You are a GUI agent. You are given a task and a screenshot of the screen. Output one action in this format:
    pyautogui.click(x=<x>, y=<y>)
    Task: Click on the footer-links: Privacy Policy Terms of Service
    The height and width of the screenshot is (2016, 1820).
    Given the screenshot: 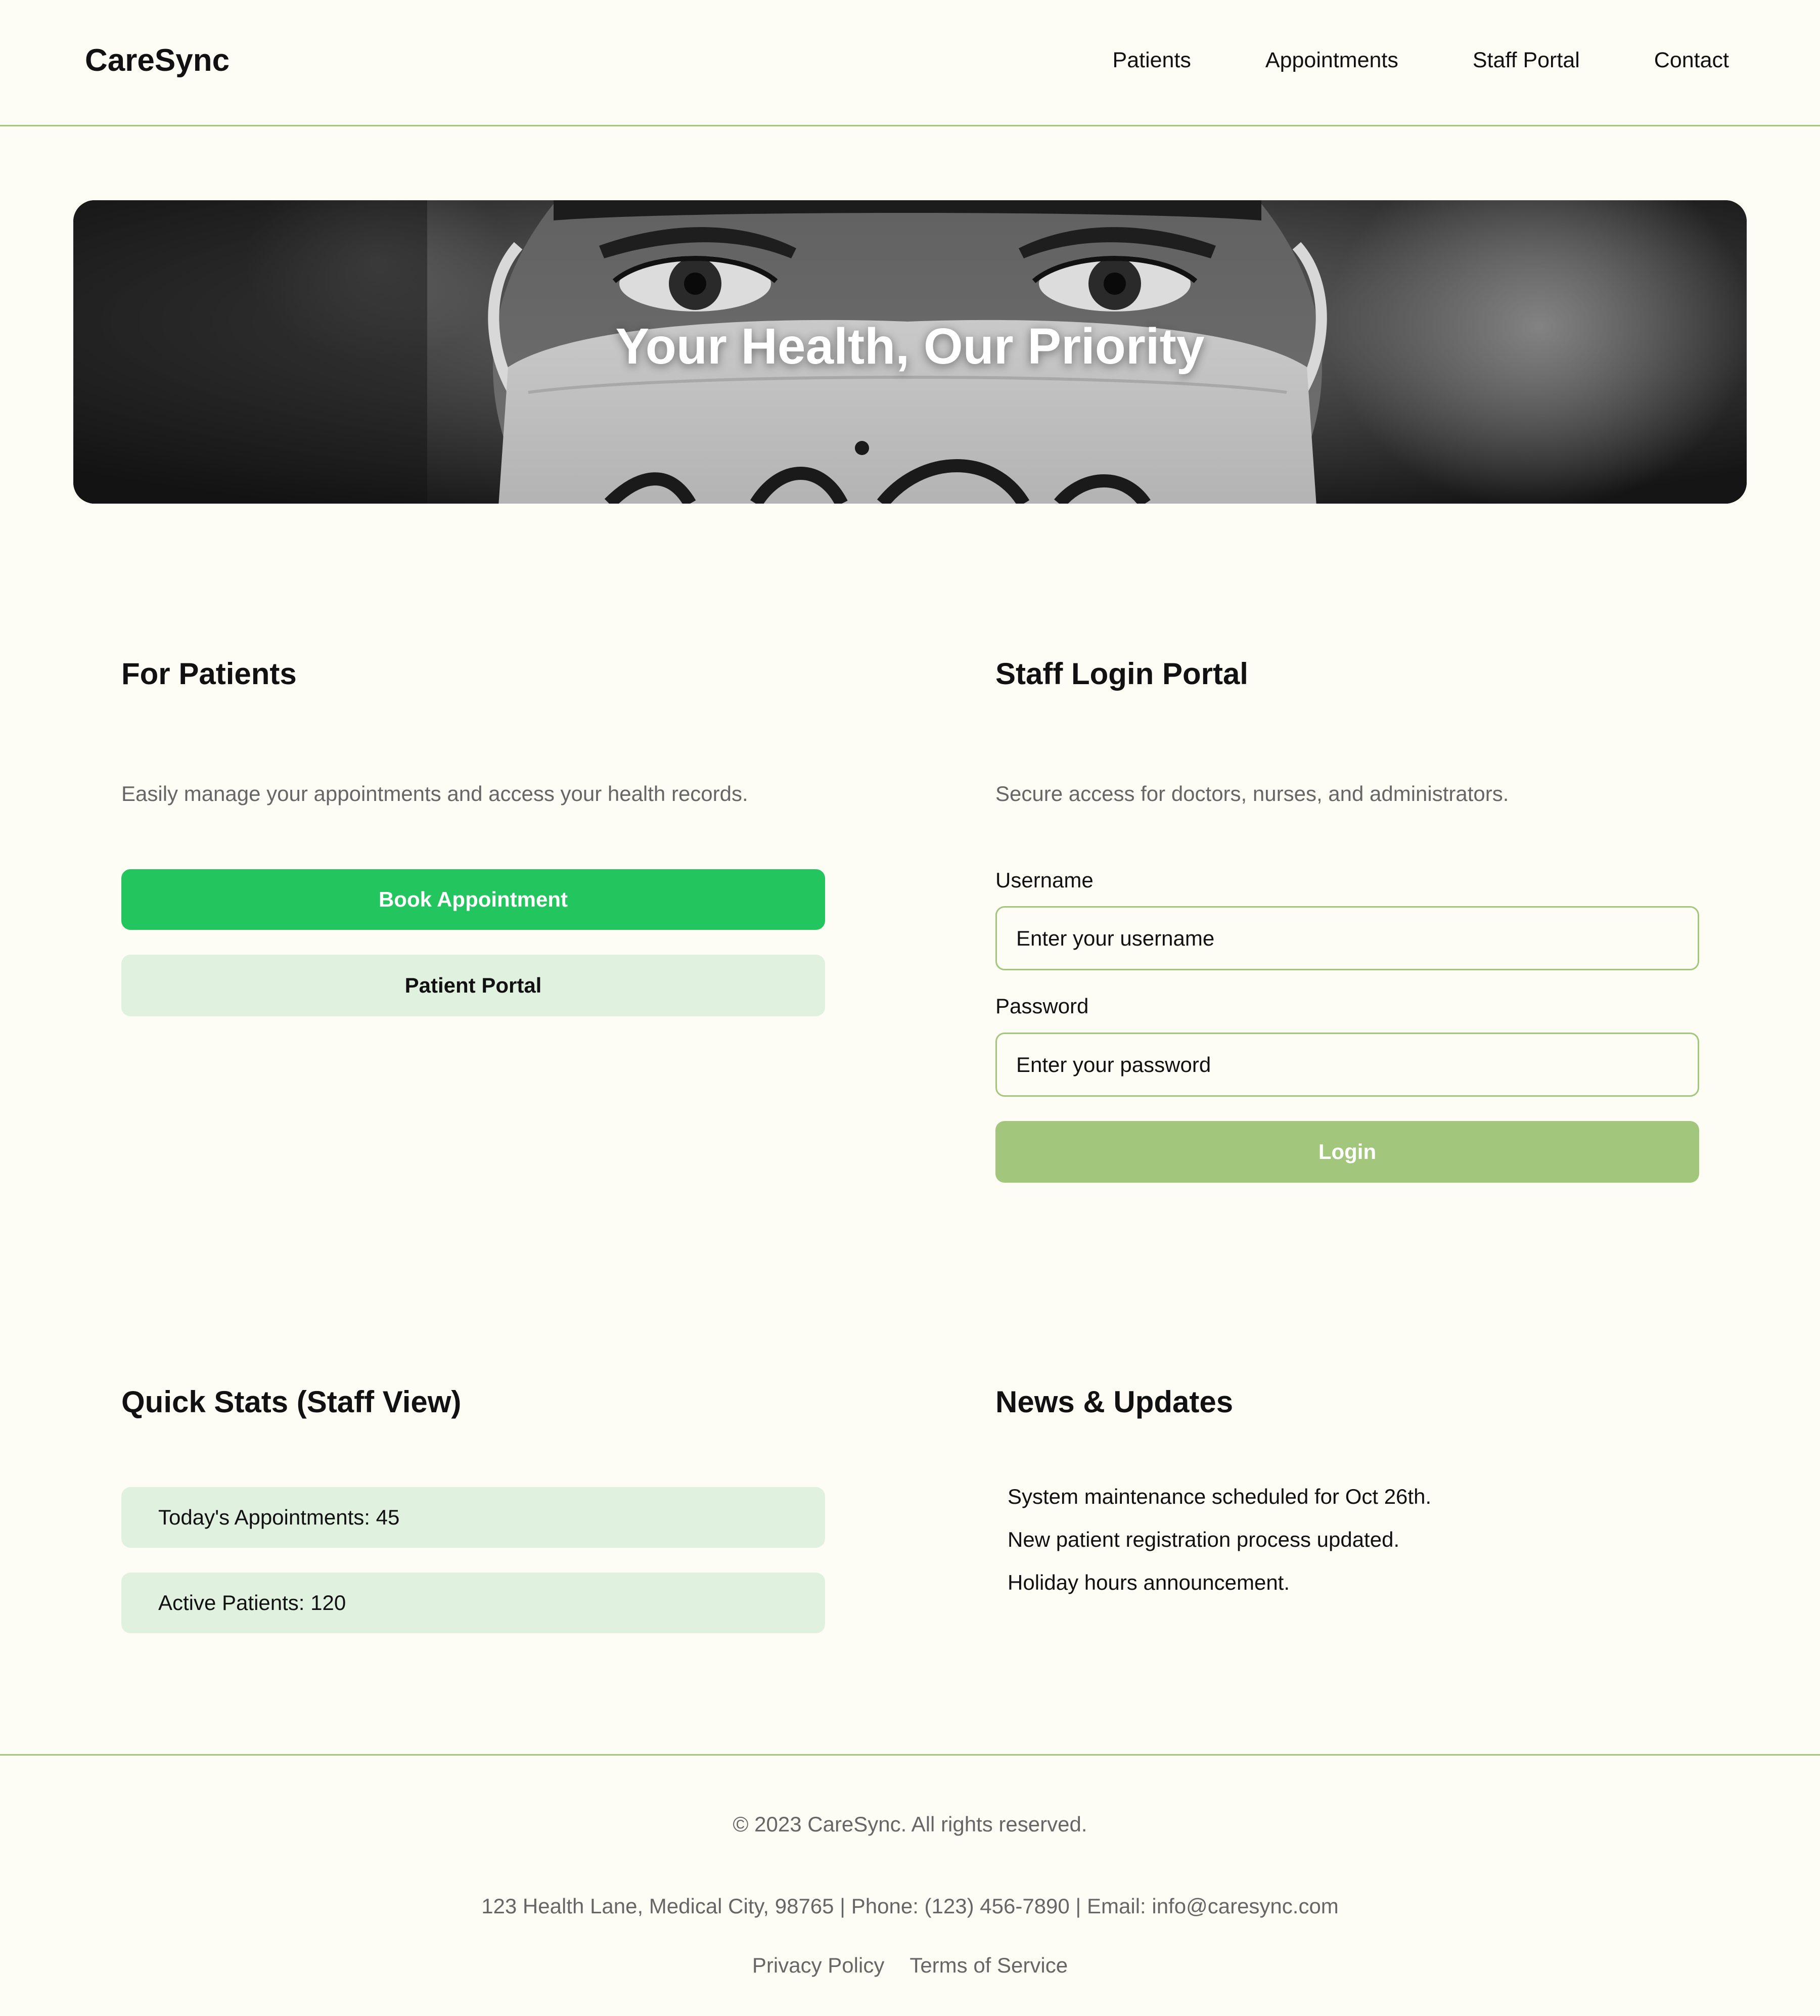 What is the action you would take?
    pyautogui.click(x=910, y=1965)
    